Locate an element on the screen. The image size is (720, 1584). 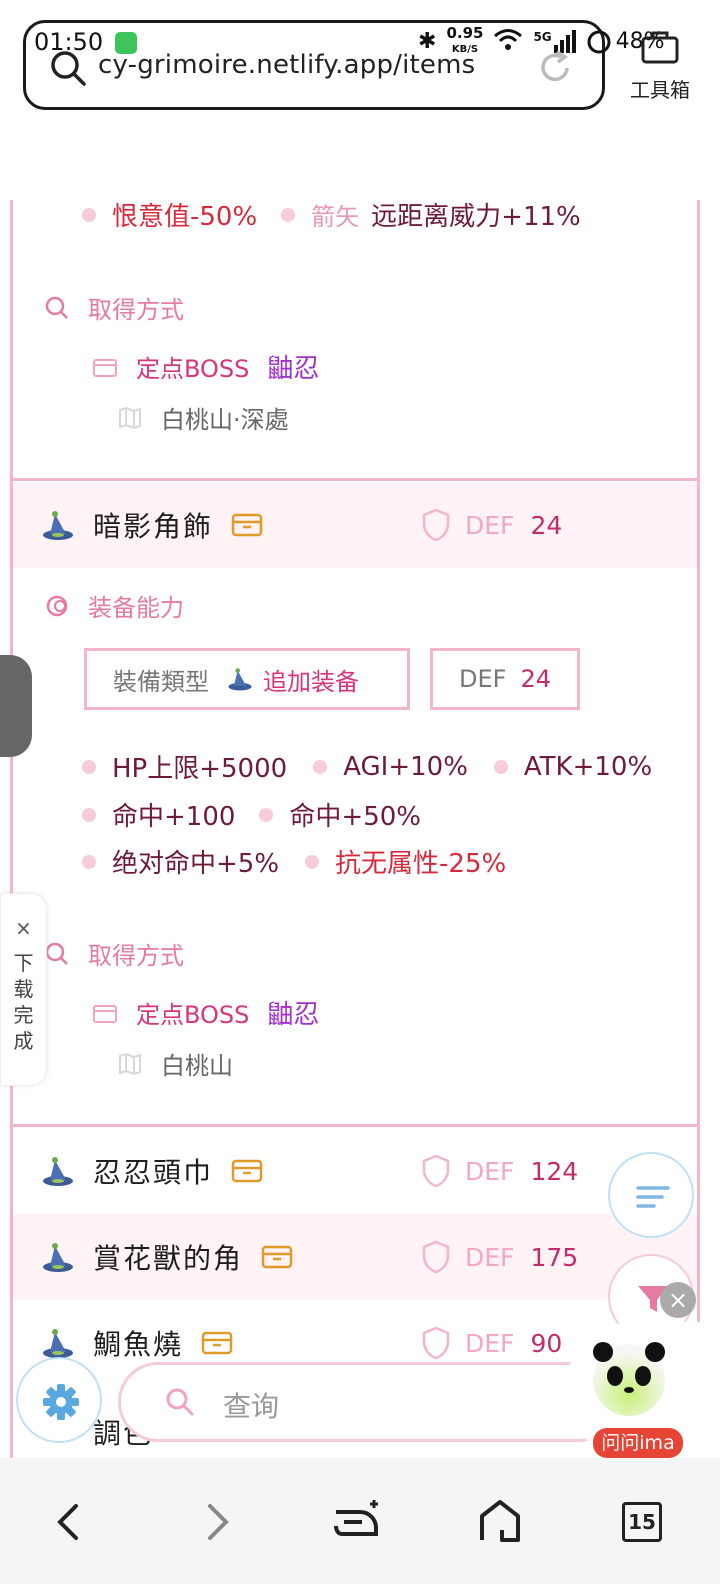
item1-place-row: 白桃山·深處 is located at coordinates (203, 417).